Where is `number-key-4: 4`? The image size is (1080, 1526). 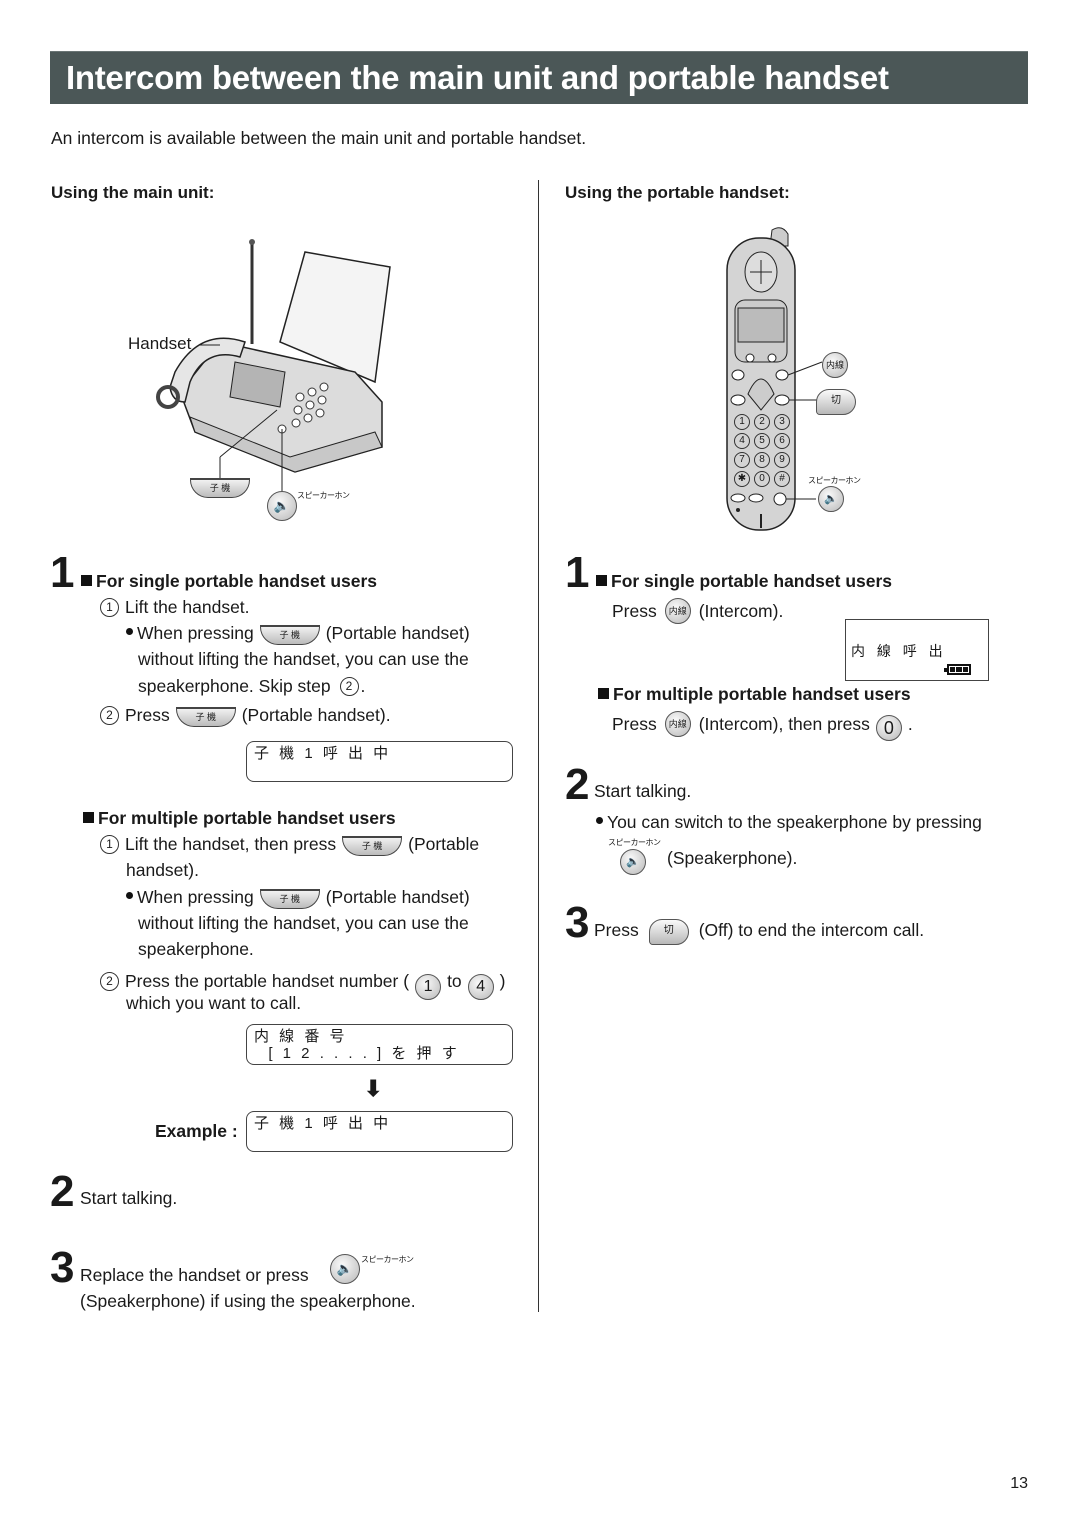
number-key-4: 4 is located at coordinates (480, 987).